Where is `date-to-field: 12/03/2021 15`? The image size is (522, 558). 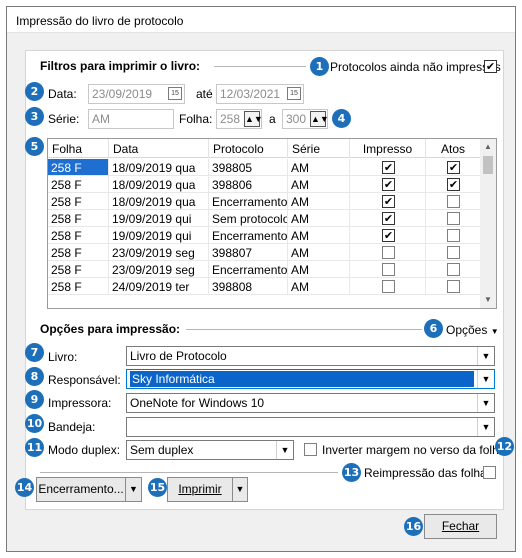
date-to-field: 12/03/2021 15 is located at coordinates (260, 94).